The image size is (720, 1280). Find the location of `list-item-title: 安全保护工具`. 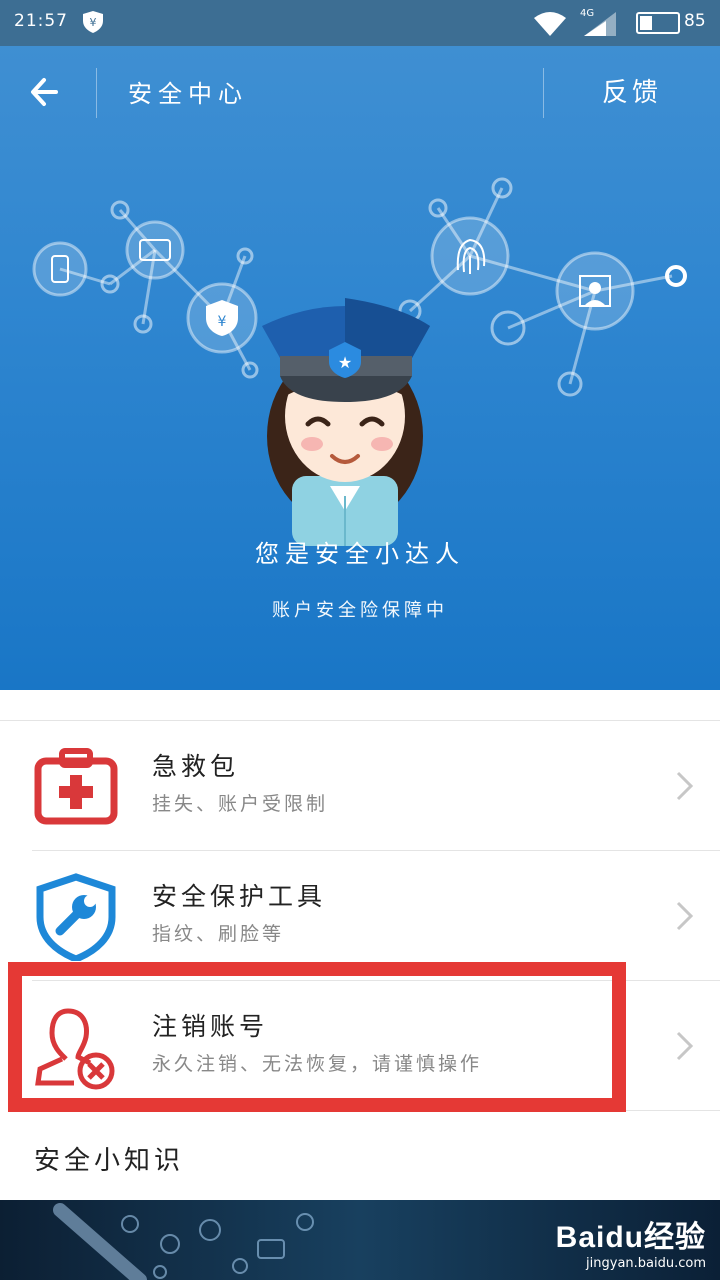

list-item-title: 安全保护工具 is located at coordinates (239, 896).